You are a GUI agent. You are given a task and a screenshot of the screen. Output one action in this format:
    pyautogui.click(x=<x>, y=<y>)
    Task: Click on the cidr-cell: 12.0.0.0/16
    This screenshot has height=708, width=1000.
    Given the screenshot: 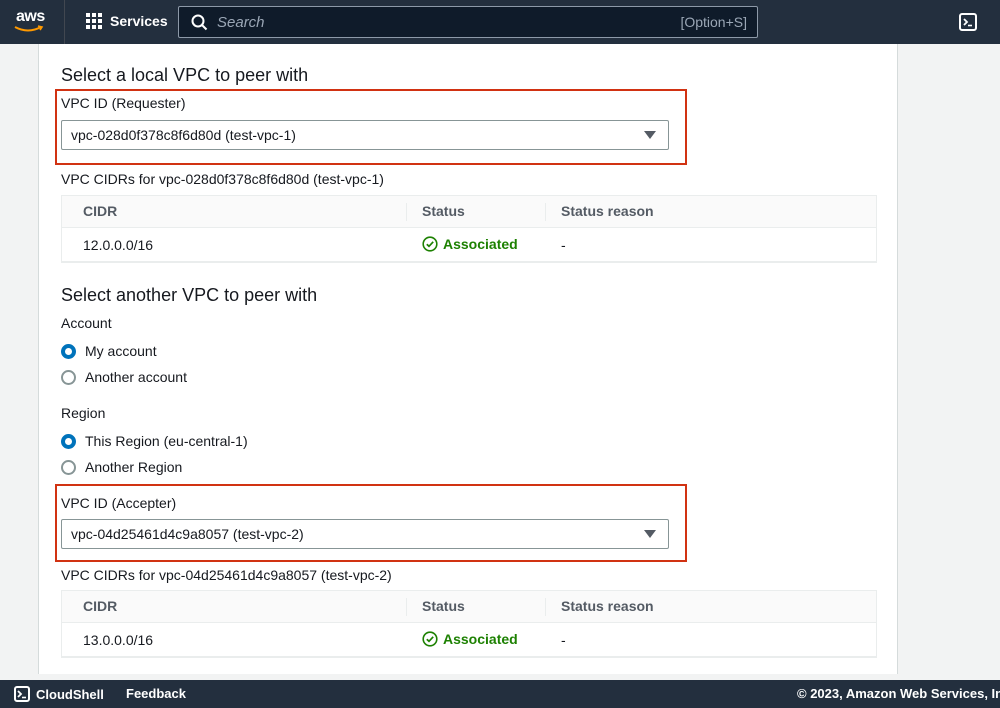 What is the action you would take?
    pyautogui.click(x=118, y=245)
    